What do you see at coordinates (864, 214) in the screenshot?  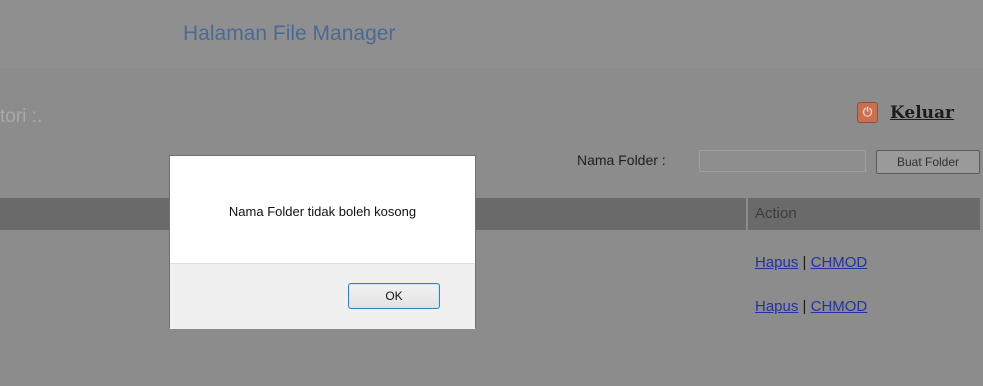 I see `action-column-header: Action` at bounding box center [864, 214].